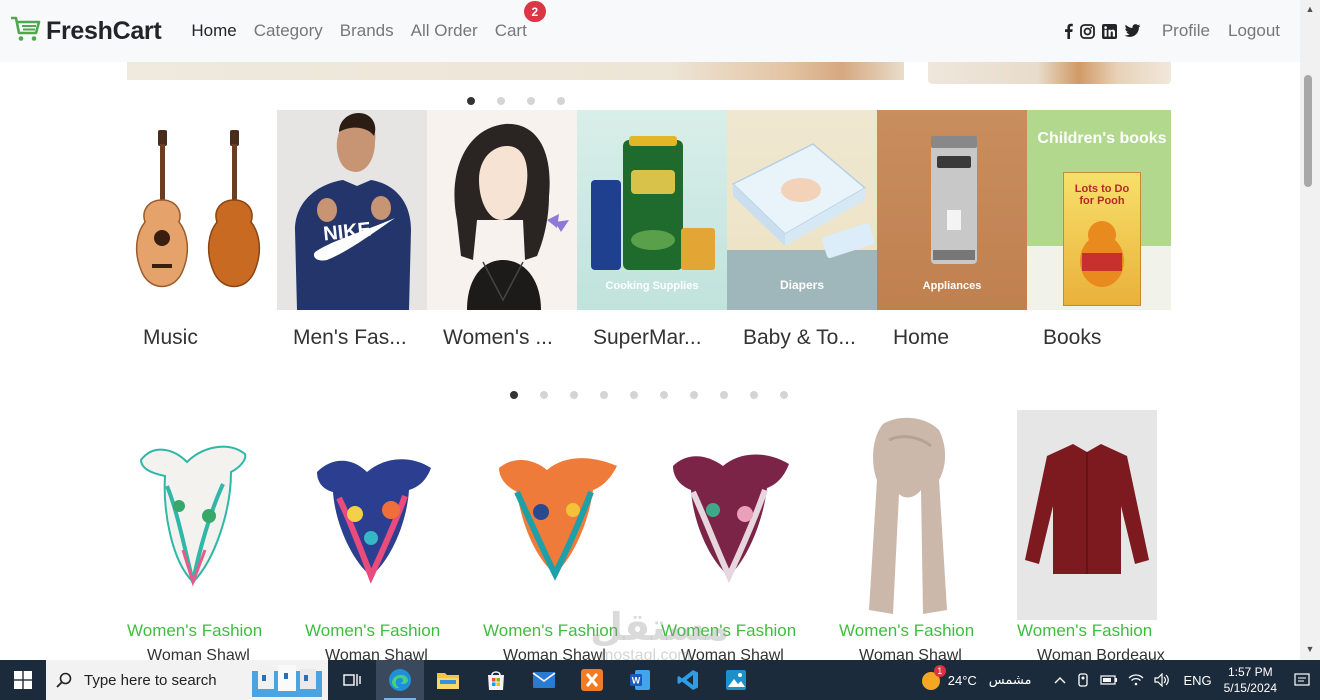 The height and width of the screenshot is (700, 1320). Describe the element at coordinates (1102, 239) in the screenshot. I see `book-cover: Lots to Do for Pooh` at that location.